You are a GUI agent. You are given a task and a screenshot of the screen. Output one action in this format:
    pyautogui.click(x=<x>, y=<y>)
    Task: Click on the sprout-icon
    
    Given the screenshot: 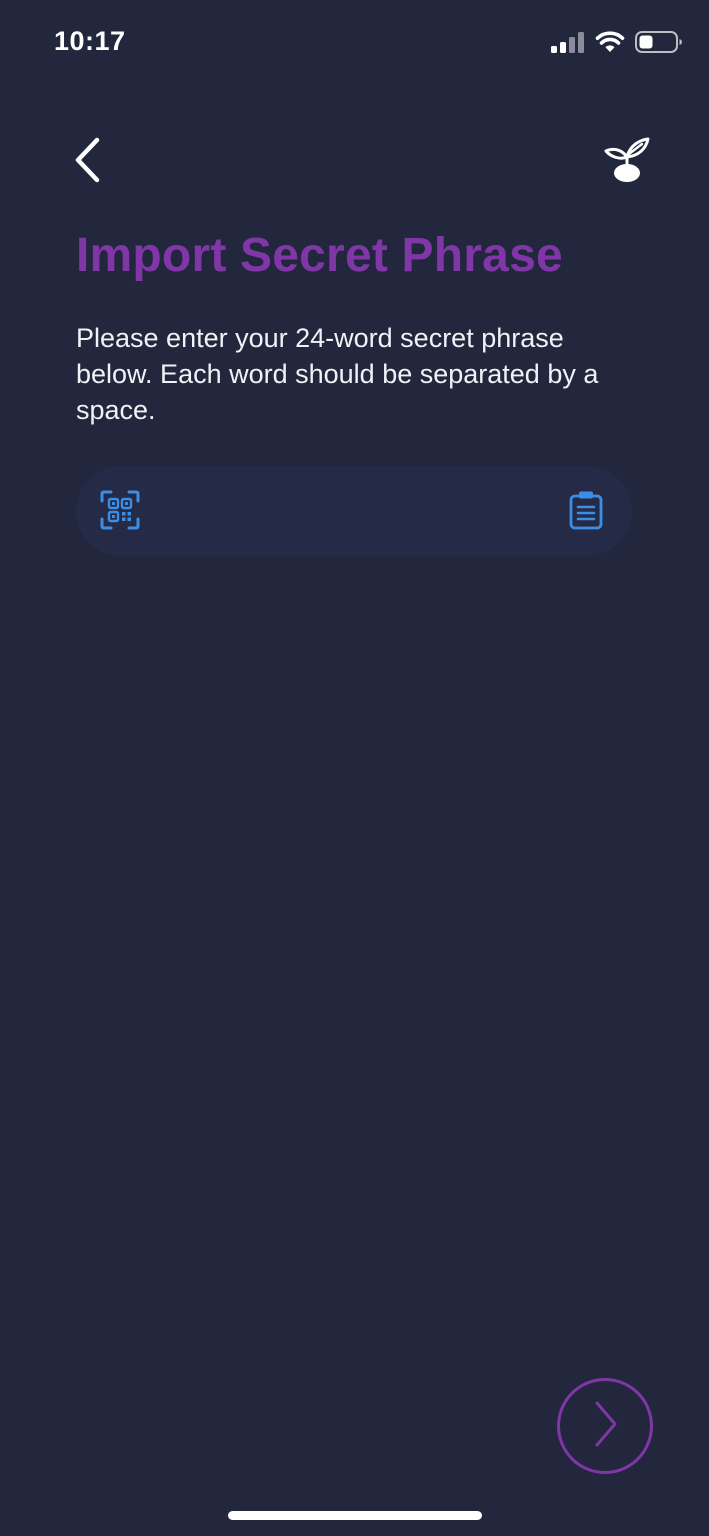 What is the action you would take?
    pyautogui.click(x=627, y=162)
    